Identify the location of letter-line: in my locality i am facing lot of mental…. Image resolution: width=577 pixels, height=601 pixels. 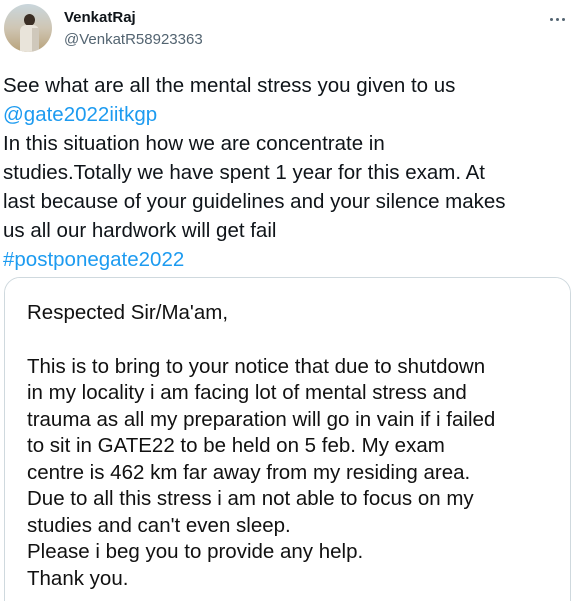
(247, 392).